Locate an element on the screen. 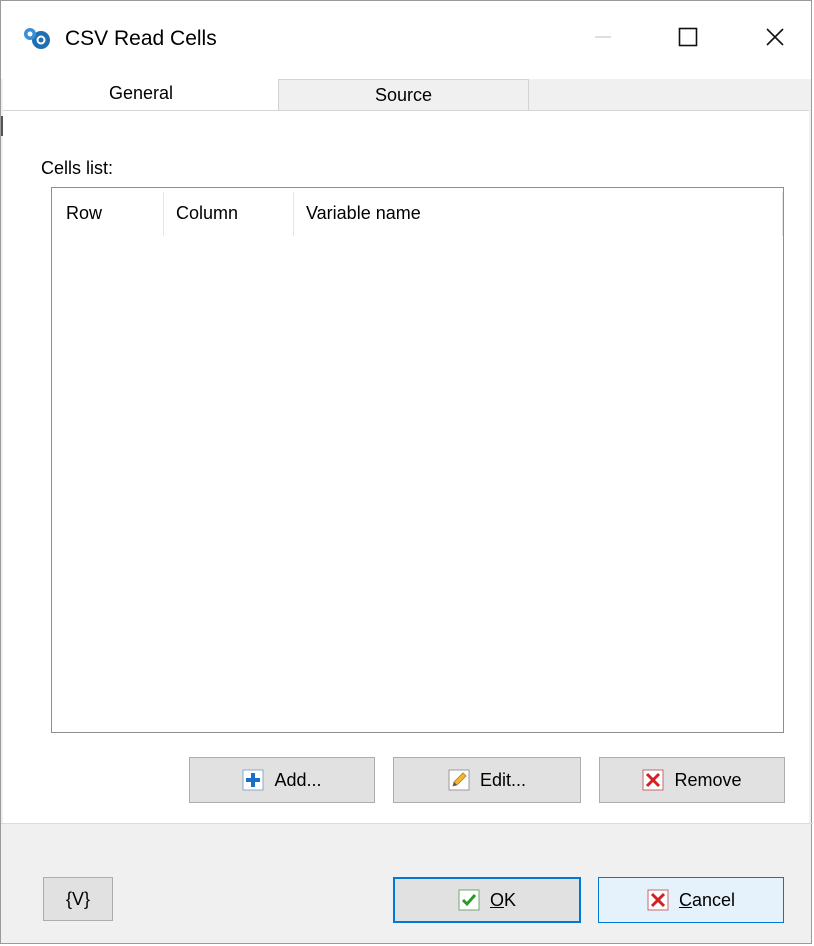  cells-list-label: Cells list: is located at coordinates (77, 168).